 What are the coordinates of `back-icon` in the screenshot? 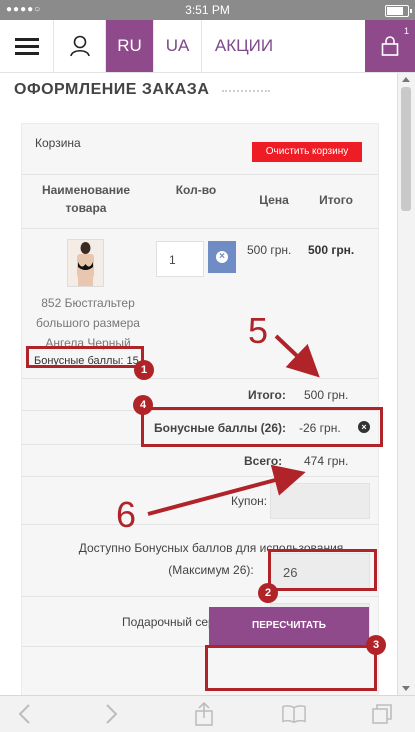 It's located at (24, 714).